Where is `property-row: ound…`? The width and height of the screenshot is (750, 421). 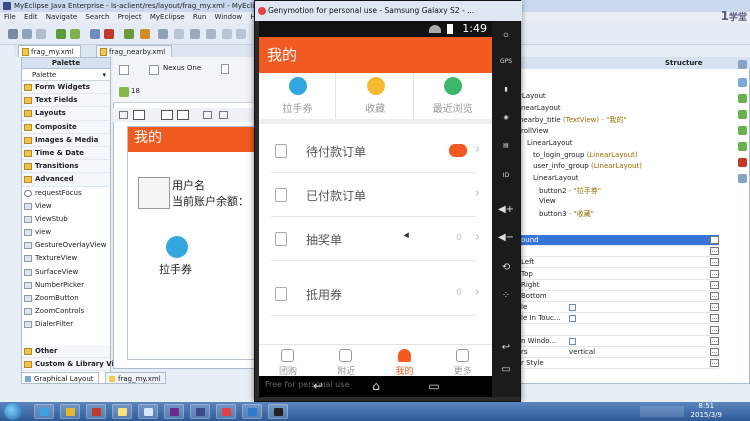 property-row: ound… is located at coordinates (619, 240).